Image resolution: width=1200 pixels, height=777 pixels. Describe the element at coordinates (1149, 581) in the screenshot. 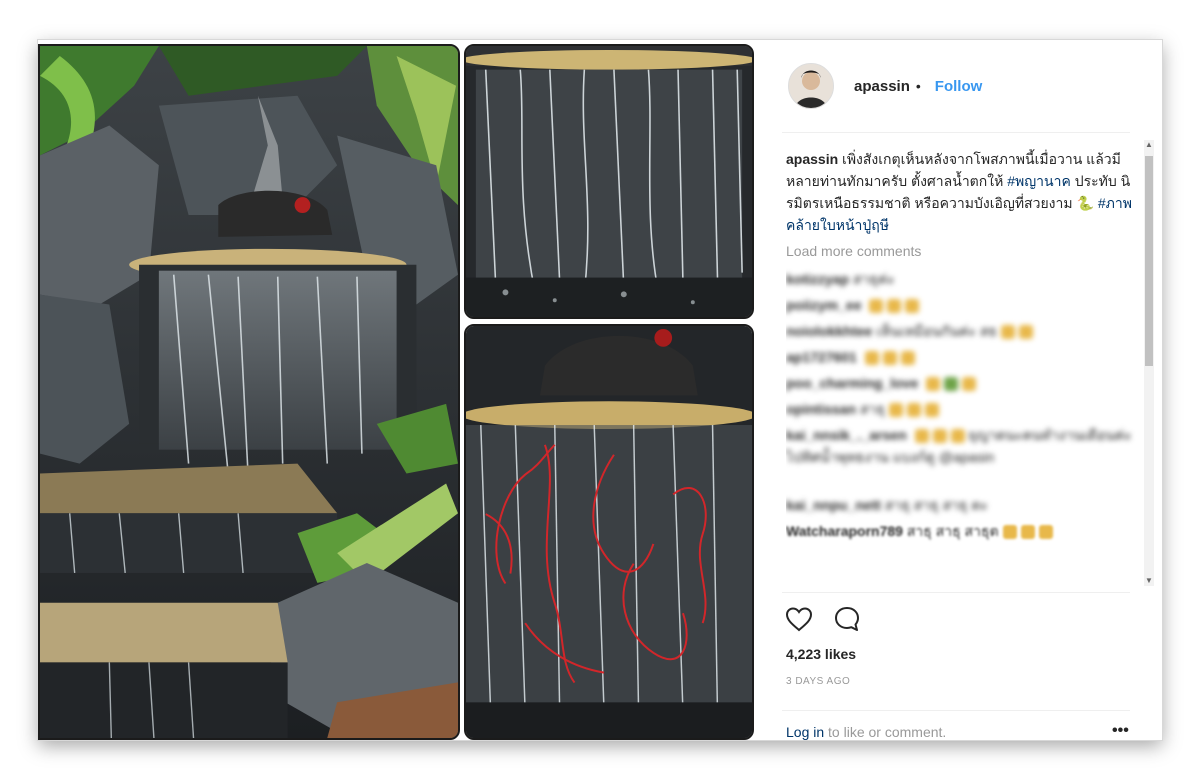

I see `scroll-down-icon: ▼` at that location.